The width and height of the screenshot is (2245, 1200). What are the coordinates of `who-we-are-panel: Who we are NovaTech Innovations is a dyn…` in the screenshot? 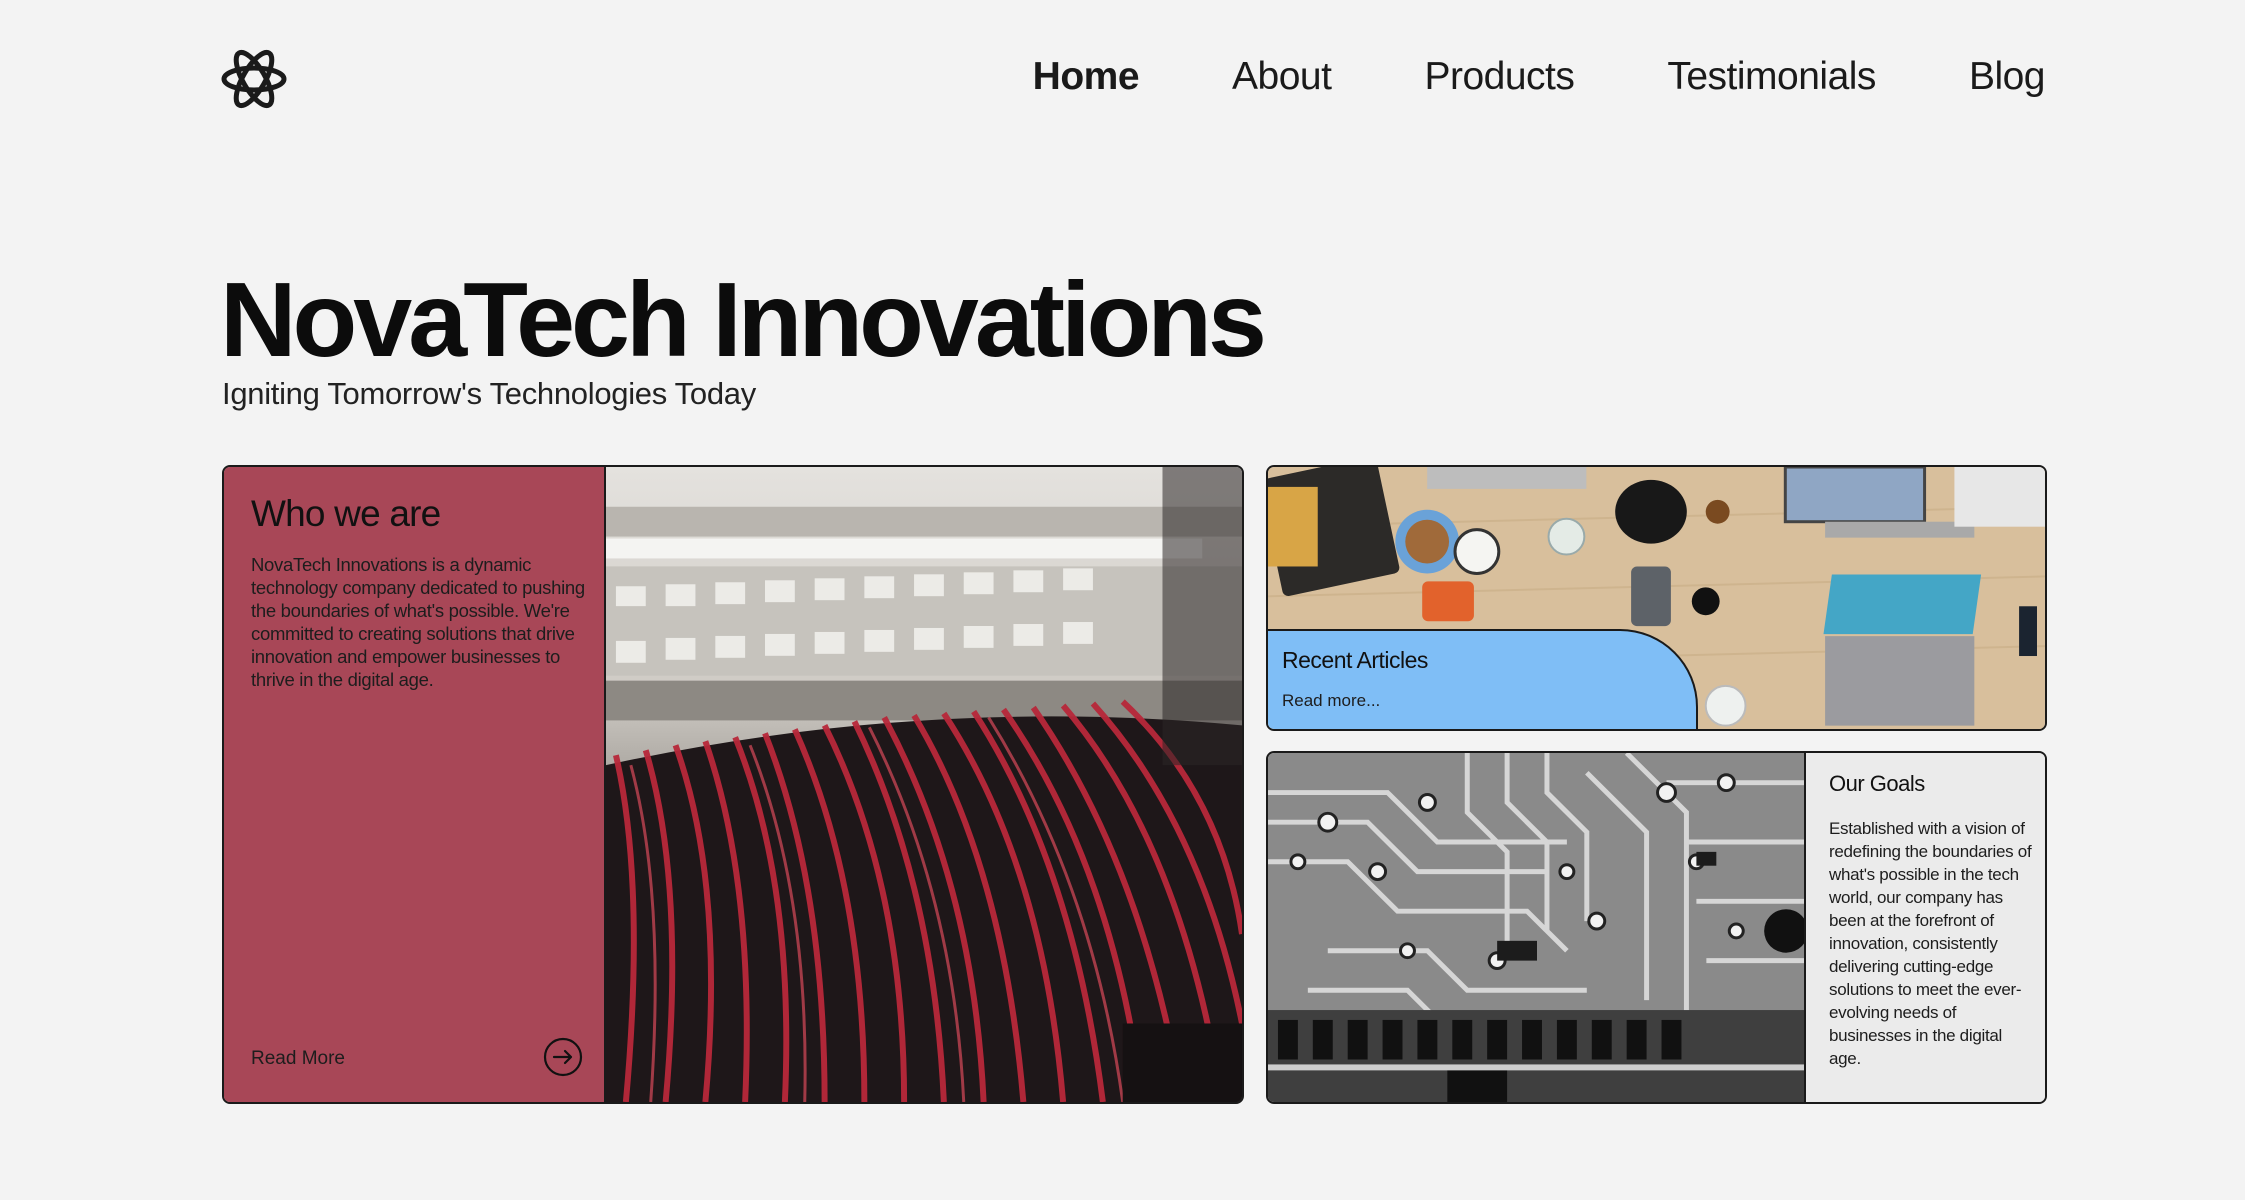 It's located at (415, 784).